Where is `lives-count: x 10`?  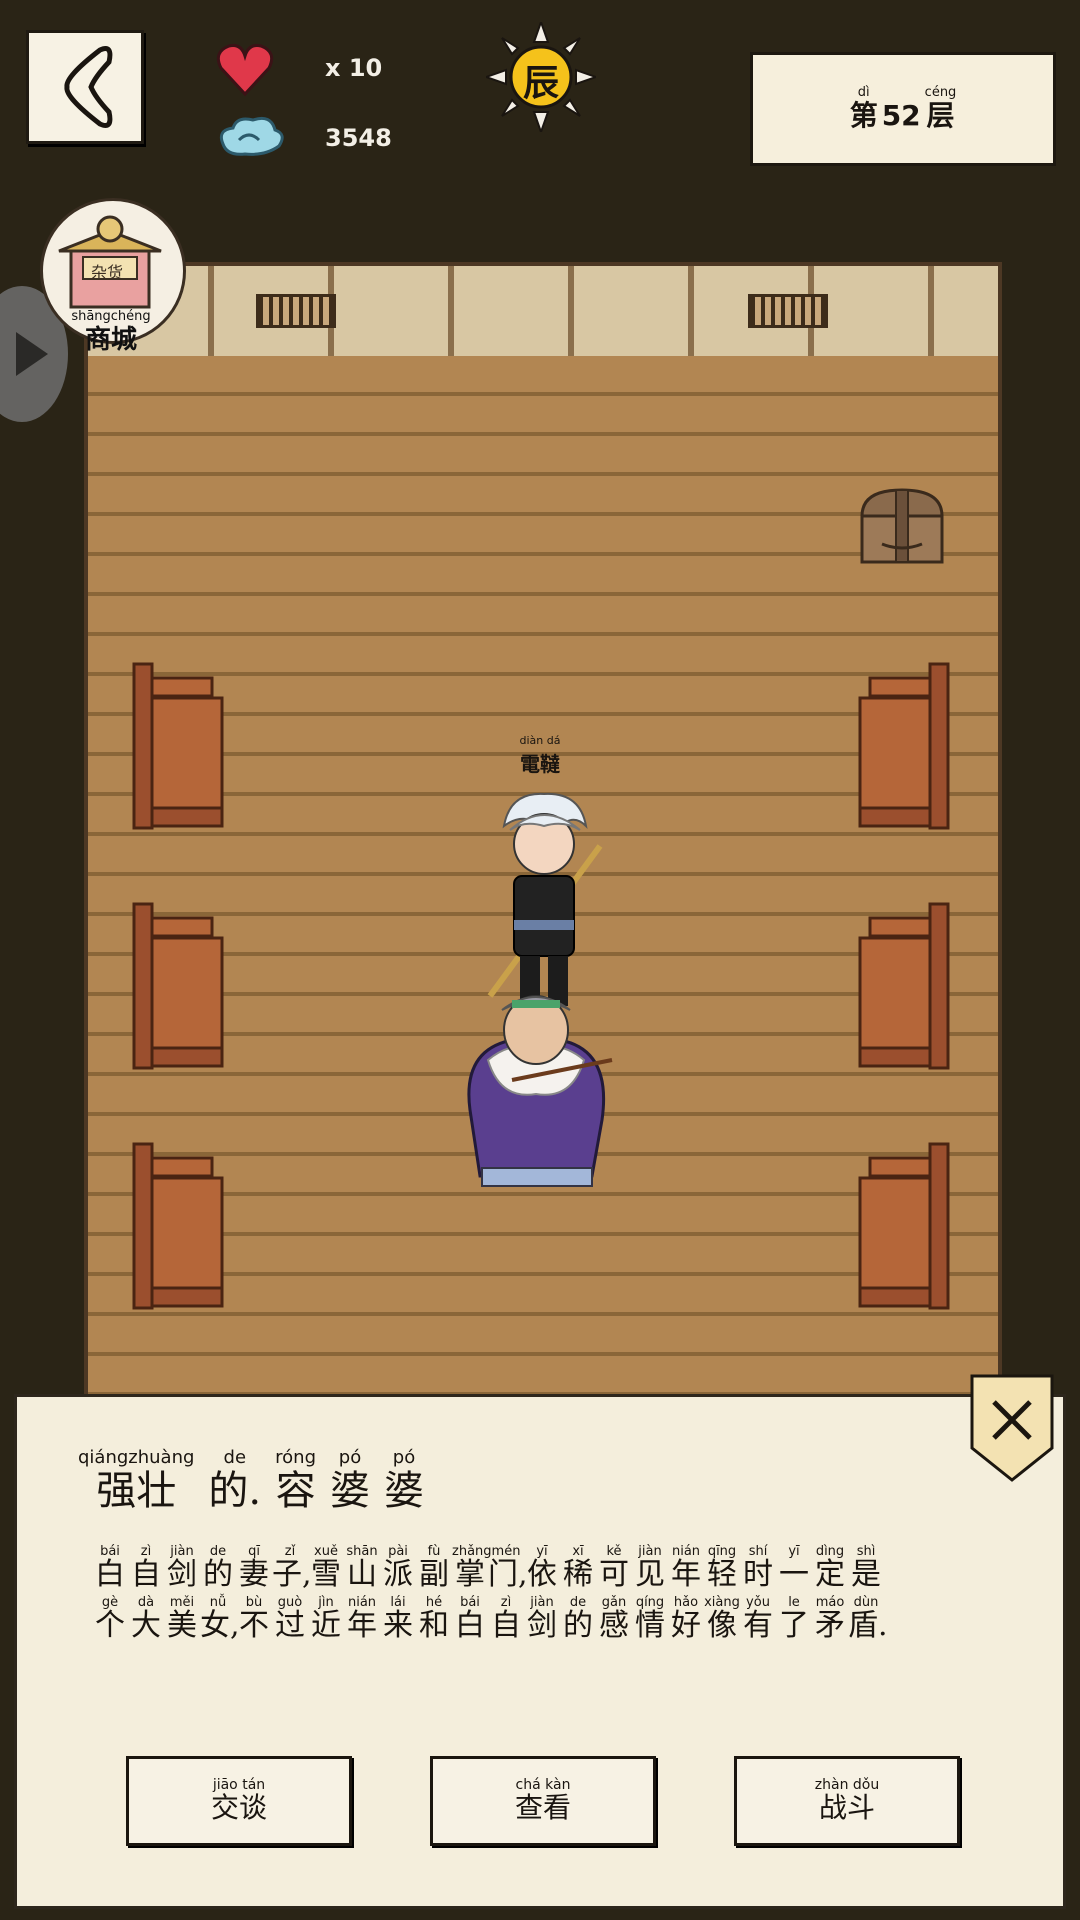 lives-count: x 10 is located at coordinates (354, 68).